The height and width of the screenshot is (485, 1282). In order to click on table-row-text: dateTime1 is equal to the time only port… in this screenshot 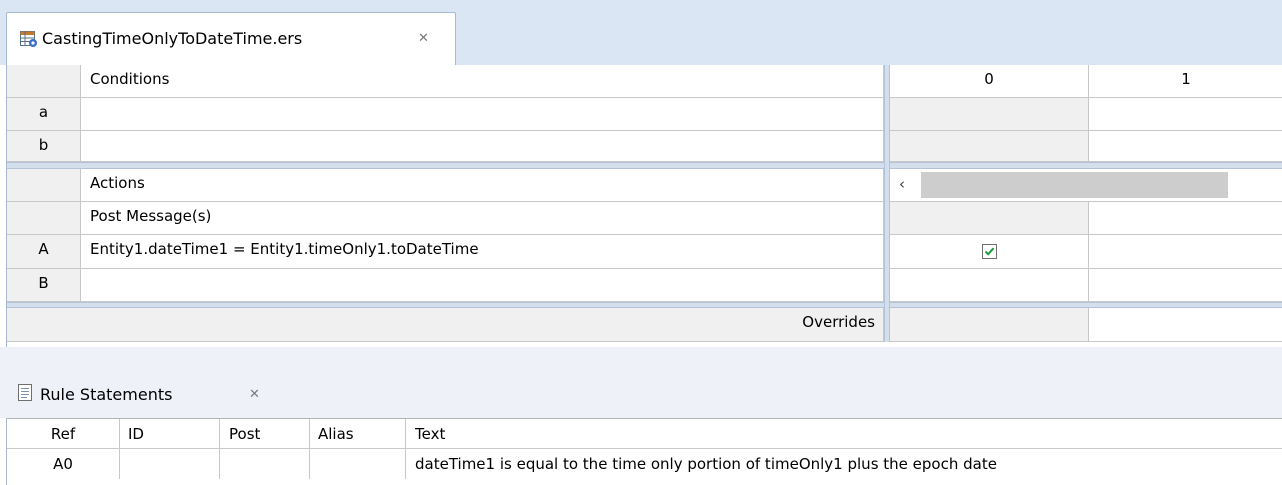, I will do `click(844, 464)`.